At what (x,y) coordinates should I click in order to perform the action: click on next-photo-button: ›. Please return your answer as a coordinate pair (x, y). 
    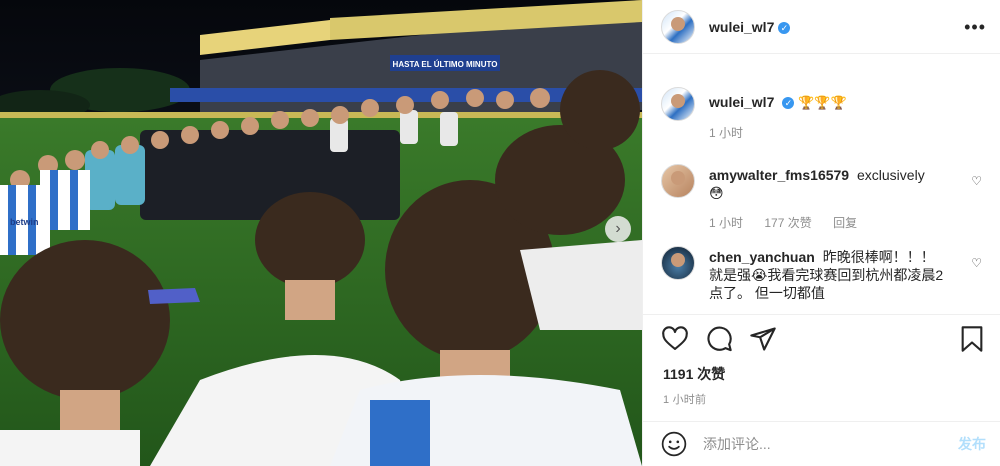
    Looking at the image, I should click on (618, 229).